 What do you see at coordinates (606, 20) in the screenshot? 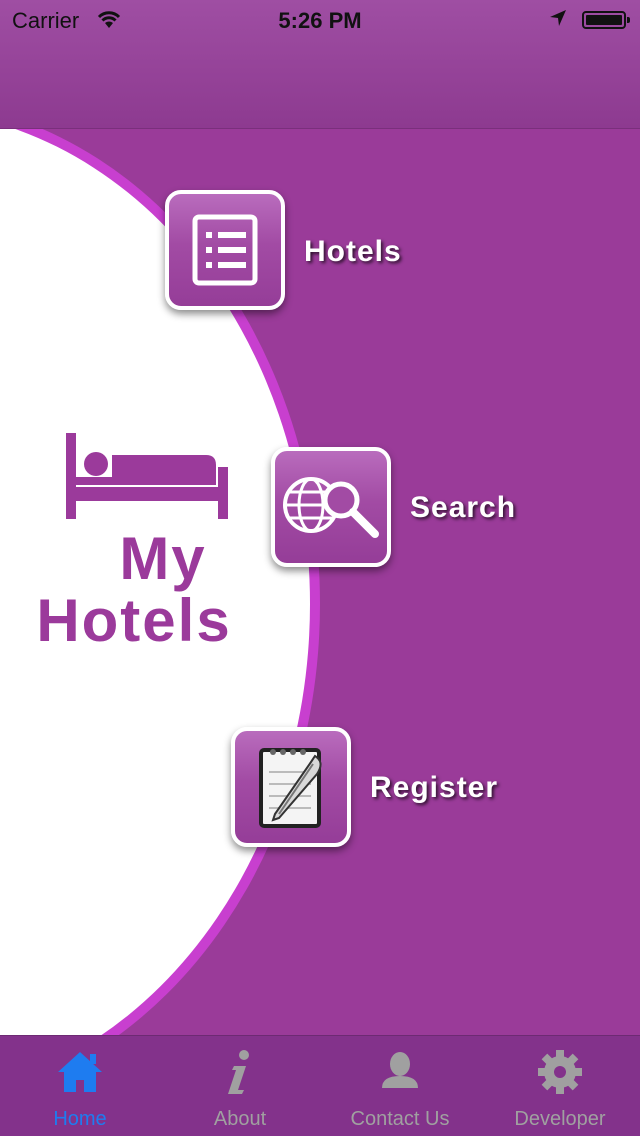
I see `battery-icon` at bounding box center [606, 20].